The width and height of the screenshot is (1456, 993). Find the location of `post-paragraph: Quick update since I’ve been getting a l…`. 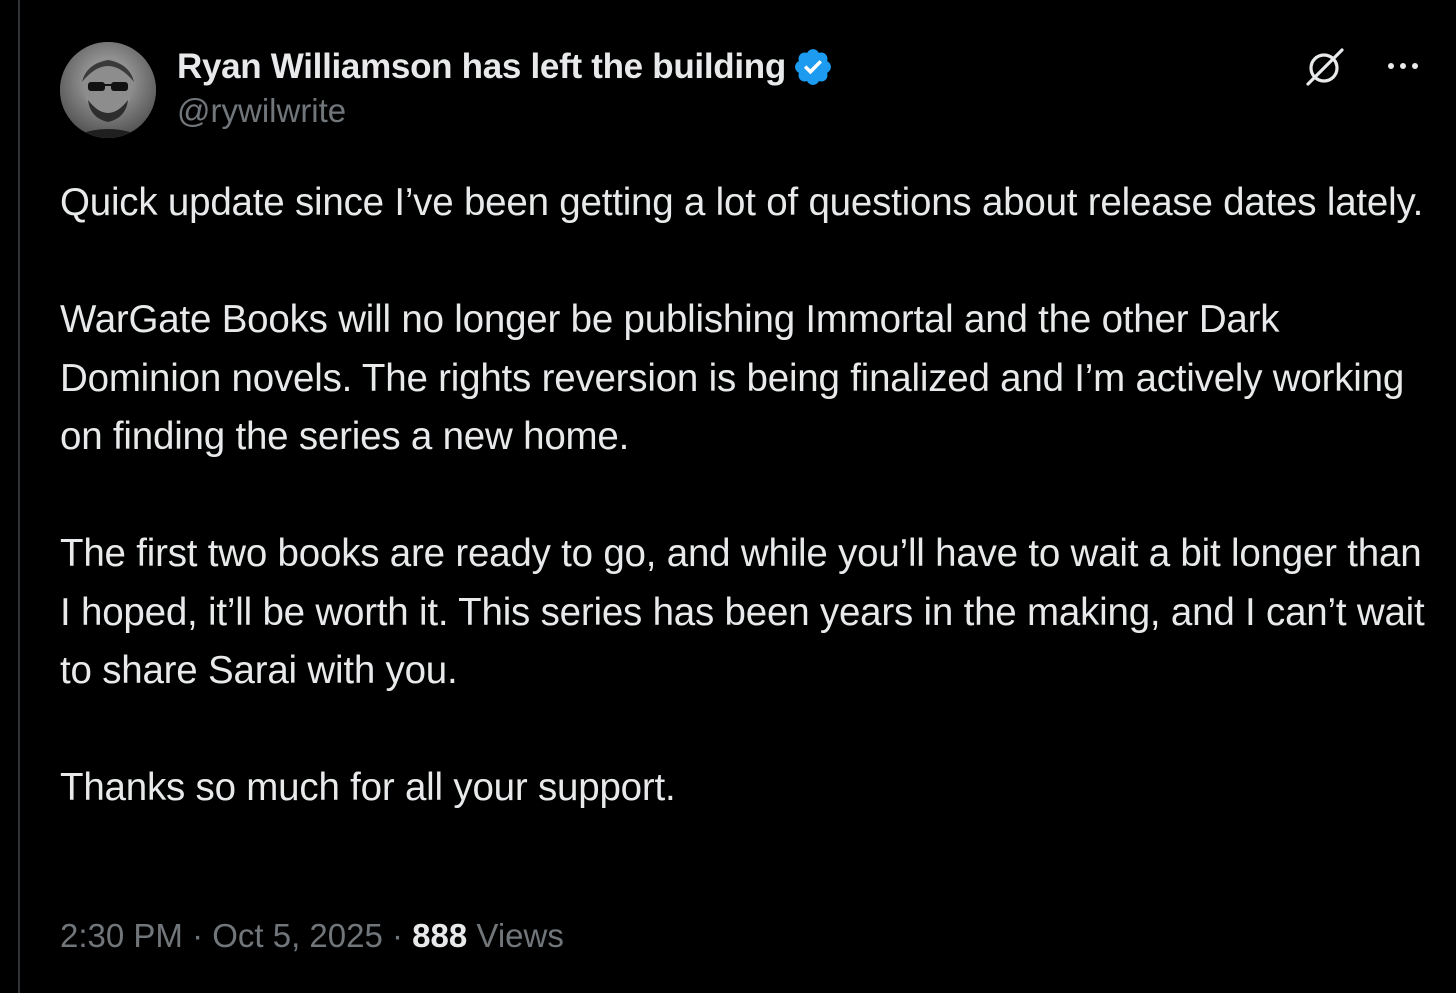

post-paragraph: Quick update since I’ve been getting a l… is located at coordinates (742, 202).